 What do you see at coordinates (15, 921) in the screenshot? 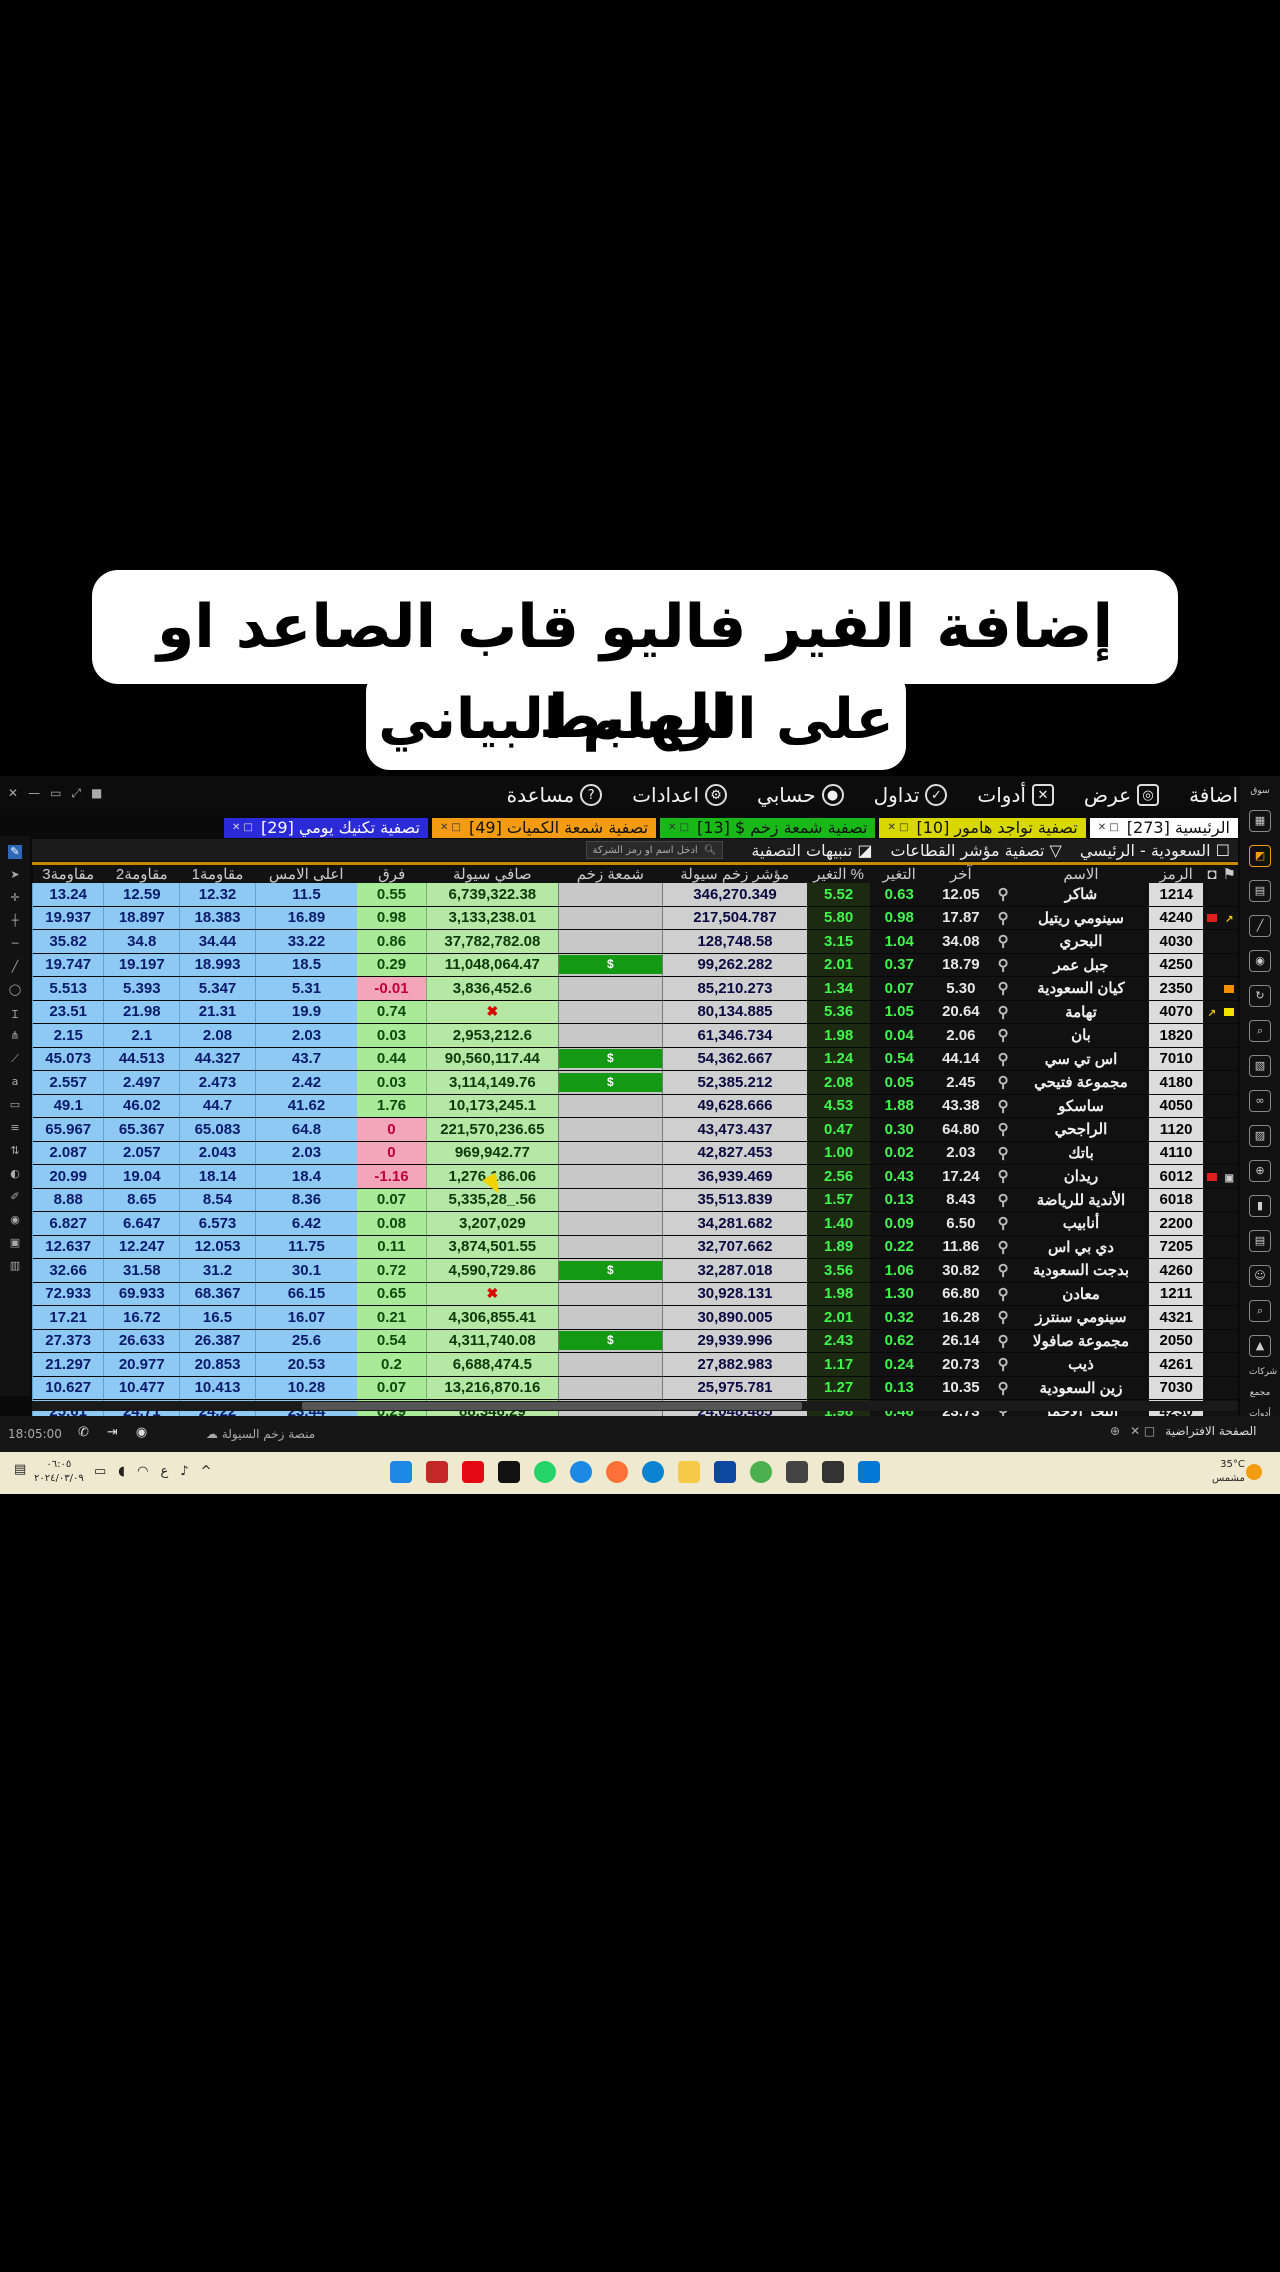
I see `vertical-line-icon: ┼` at bounding box center [15, 921].